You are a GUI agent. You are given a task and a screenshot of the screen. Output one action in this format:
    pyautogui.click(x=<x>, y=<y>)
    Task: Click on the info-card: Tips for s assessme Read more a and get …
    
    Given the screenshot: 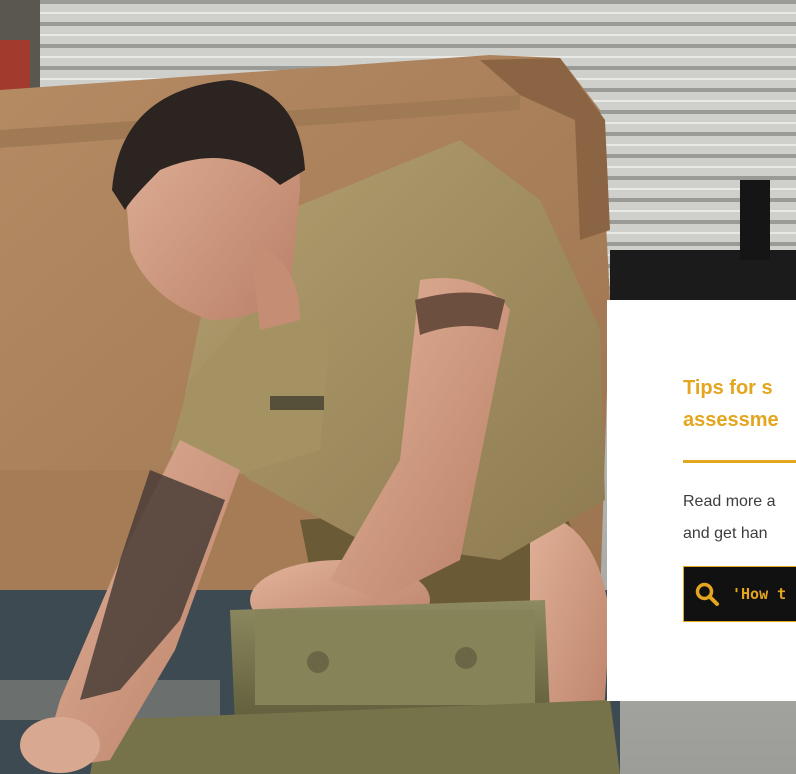 What is the action you would take?
    pyautogui.click(x=701, y=500)
    